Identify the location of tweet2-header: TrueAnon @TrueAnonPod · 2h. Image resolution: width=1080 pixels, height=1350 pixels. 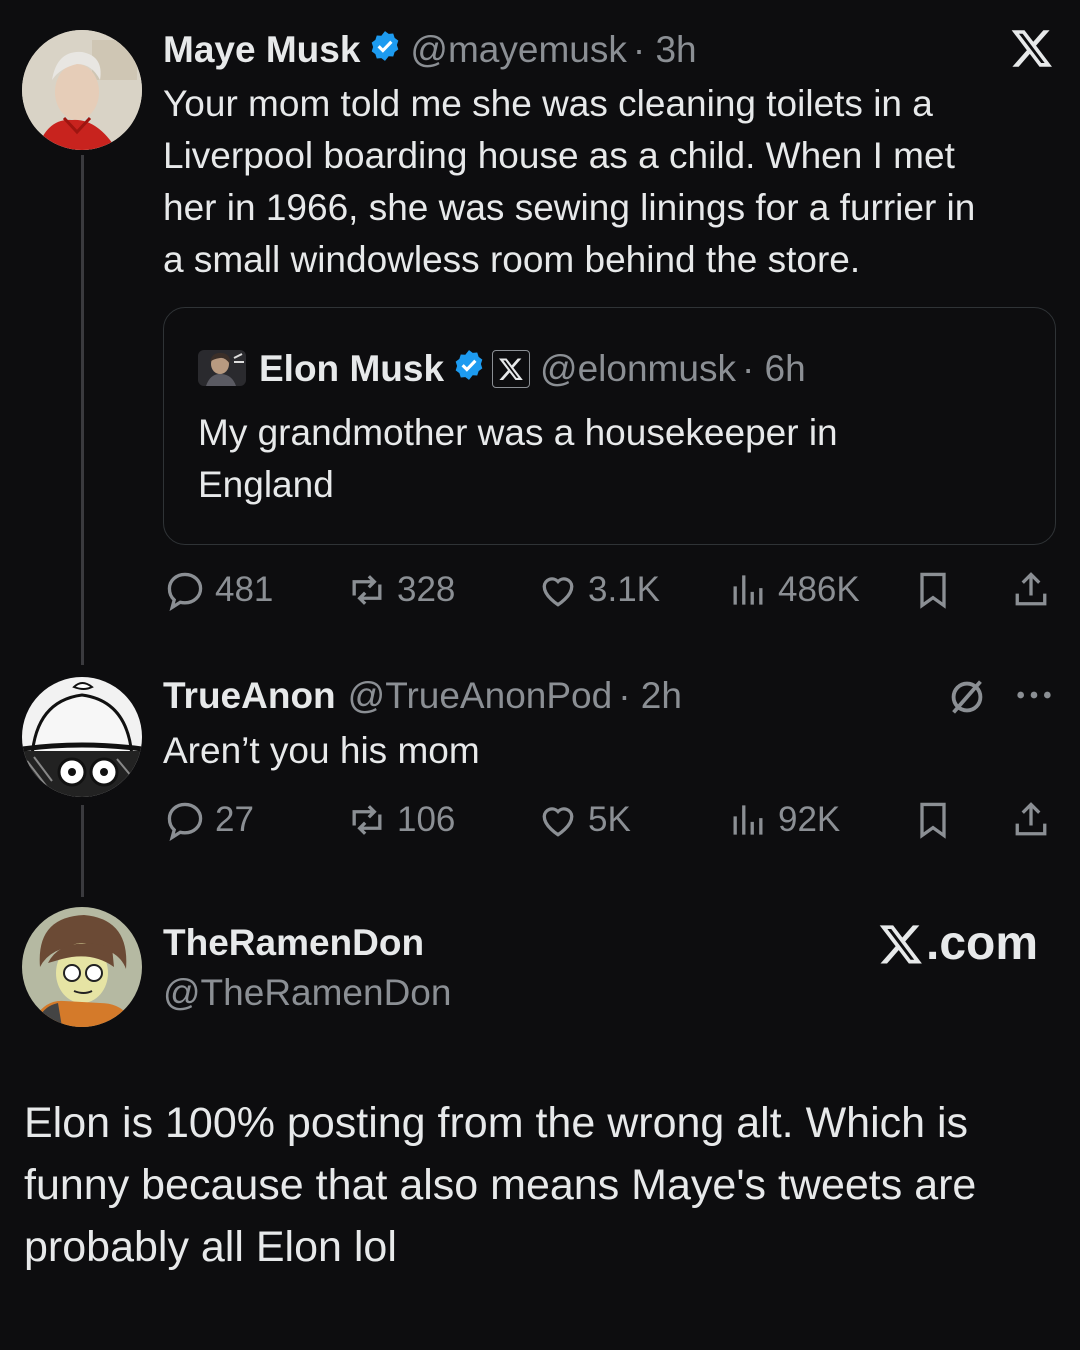
(422, 696).